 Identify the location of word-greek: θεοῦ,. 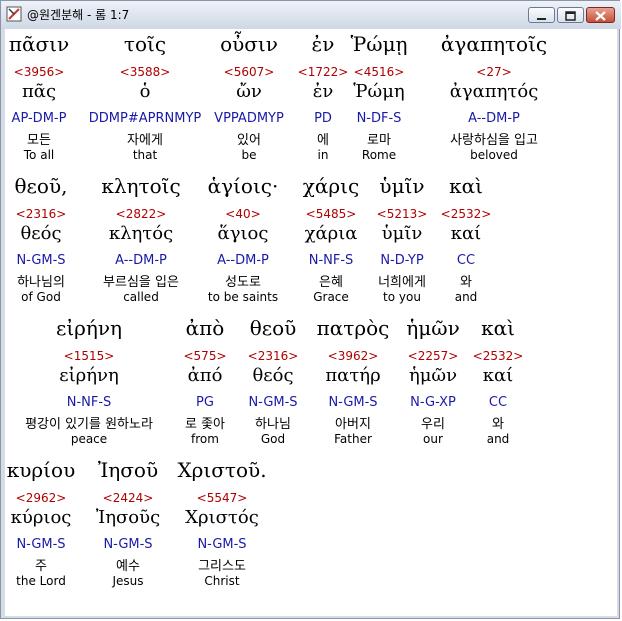
(41, 186).